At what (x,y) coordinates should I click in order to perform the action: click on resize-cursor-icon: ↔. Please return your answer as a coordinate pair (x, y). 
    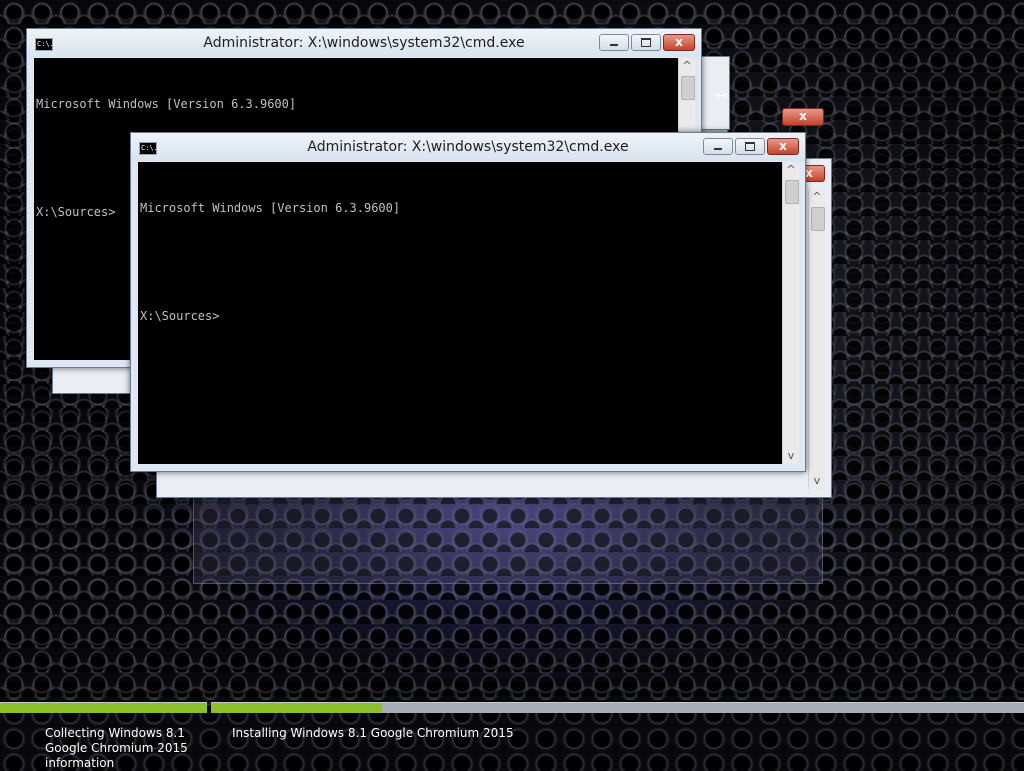
    Looking at the image, I should click on (722, 96).